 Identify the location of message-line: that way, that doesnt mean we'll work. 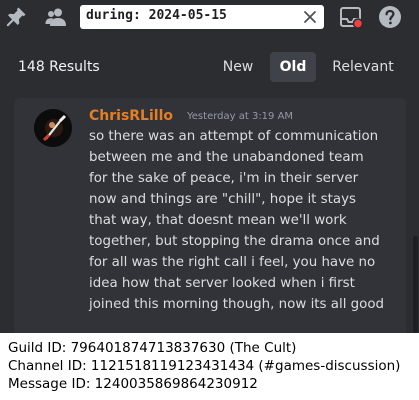
(218, 220).